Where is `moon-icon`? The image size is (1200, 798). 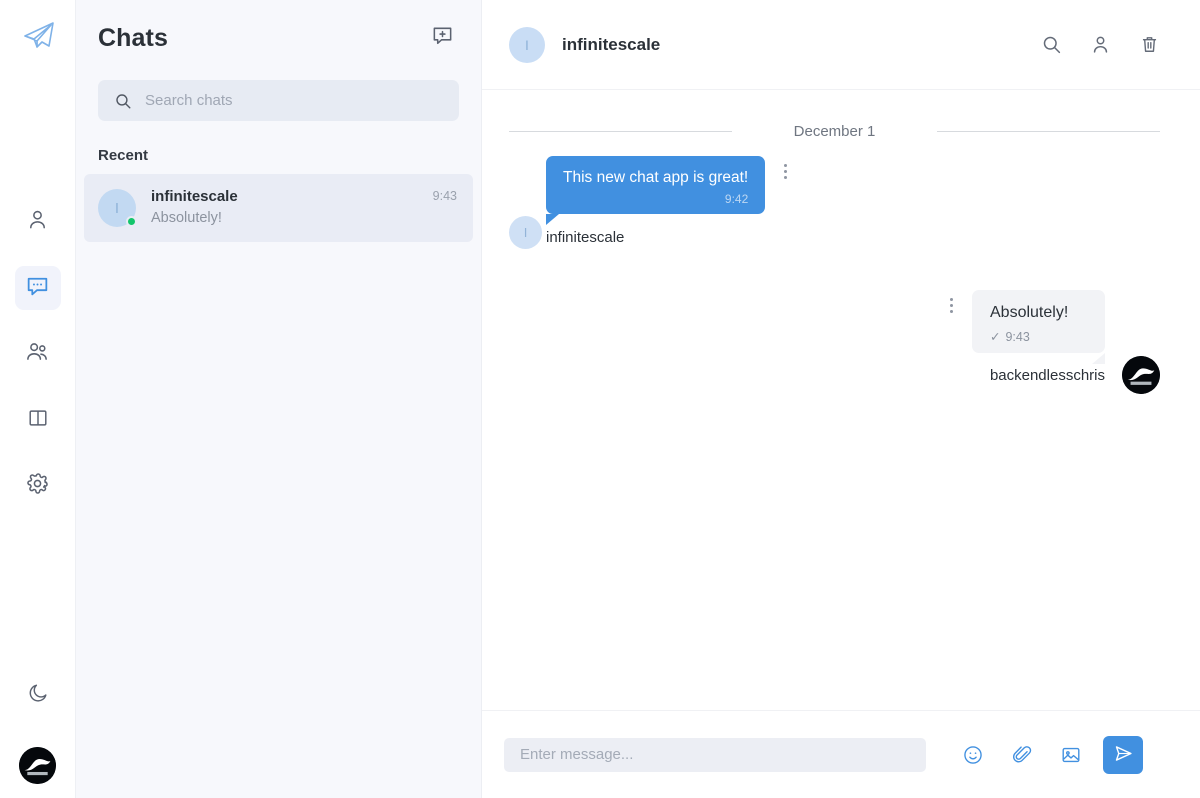
moon-icon is located at coordinates (38, 695).